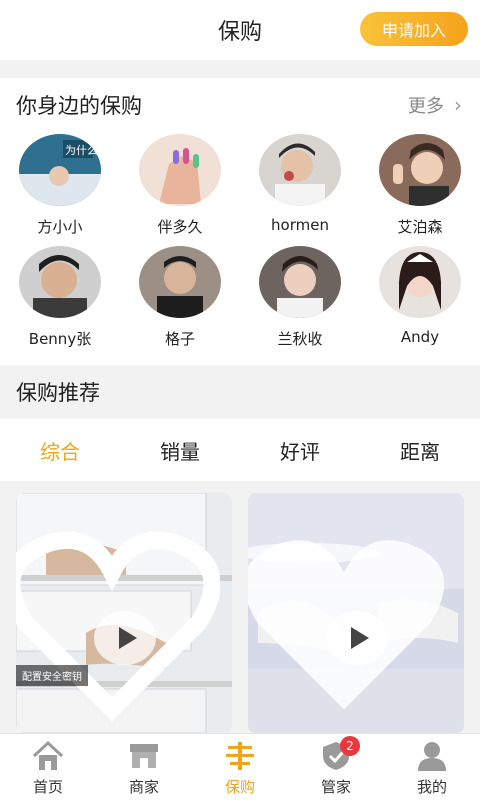 The height and width of the screenshot is (800, 480). What do you see at coordinates (48, 755) in the screenshot?
I see `home-icon` at bounding box center [48, 755].